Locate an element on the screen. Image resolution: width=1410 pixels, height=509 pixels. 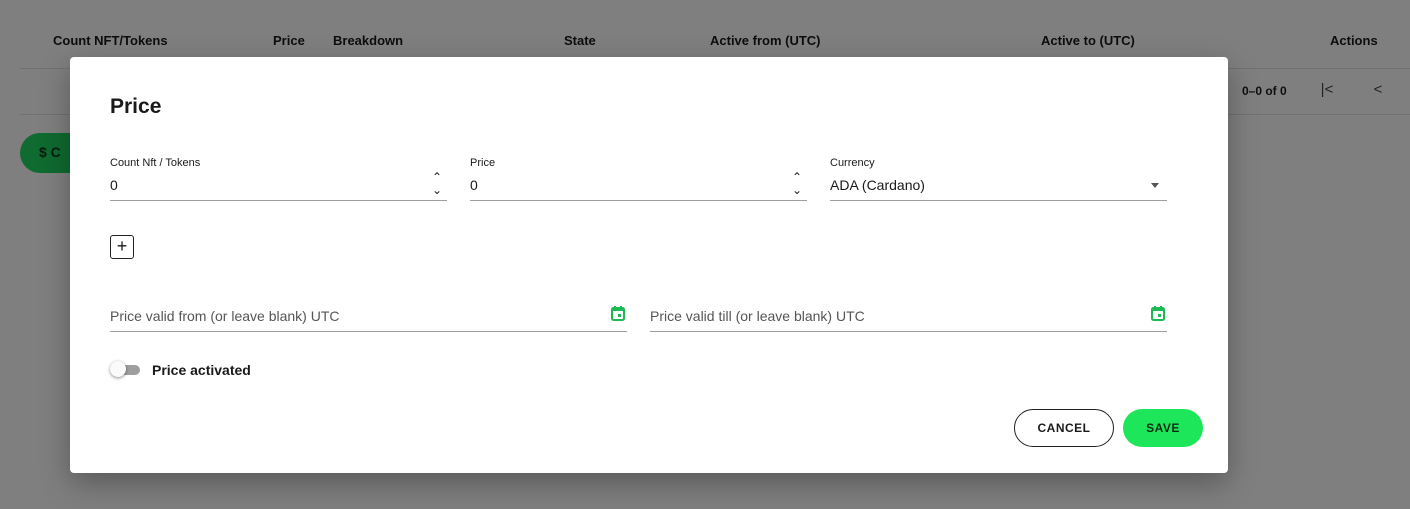
count-stepper: ⌃ ⌄ is located at coordinates (437, 184).